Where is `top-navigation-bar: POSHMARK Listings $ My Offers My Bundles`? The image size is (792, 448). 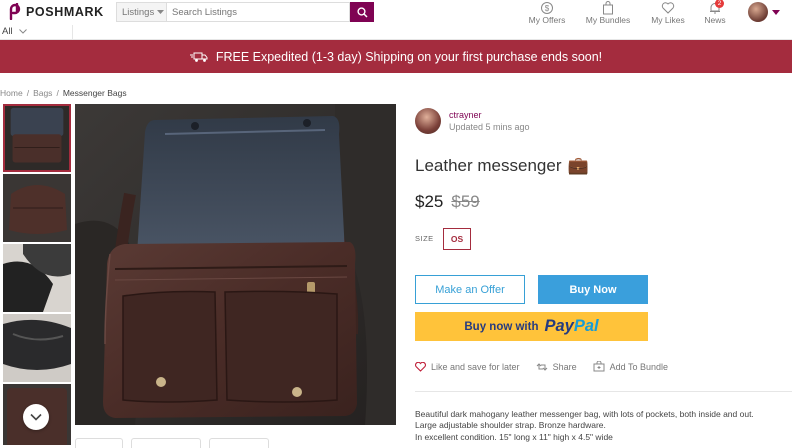
top-navigation-bar: POSHMARK Listings $ My Offers My Bundles is located at coordinates (396, 12).